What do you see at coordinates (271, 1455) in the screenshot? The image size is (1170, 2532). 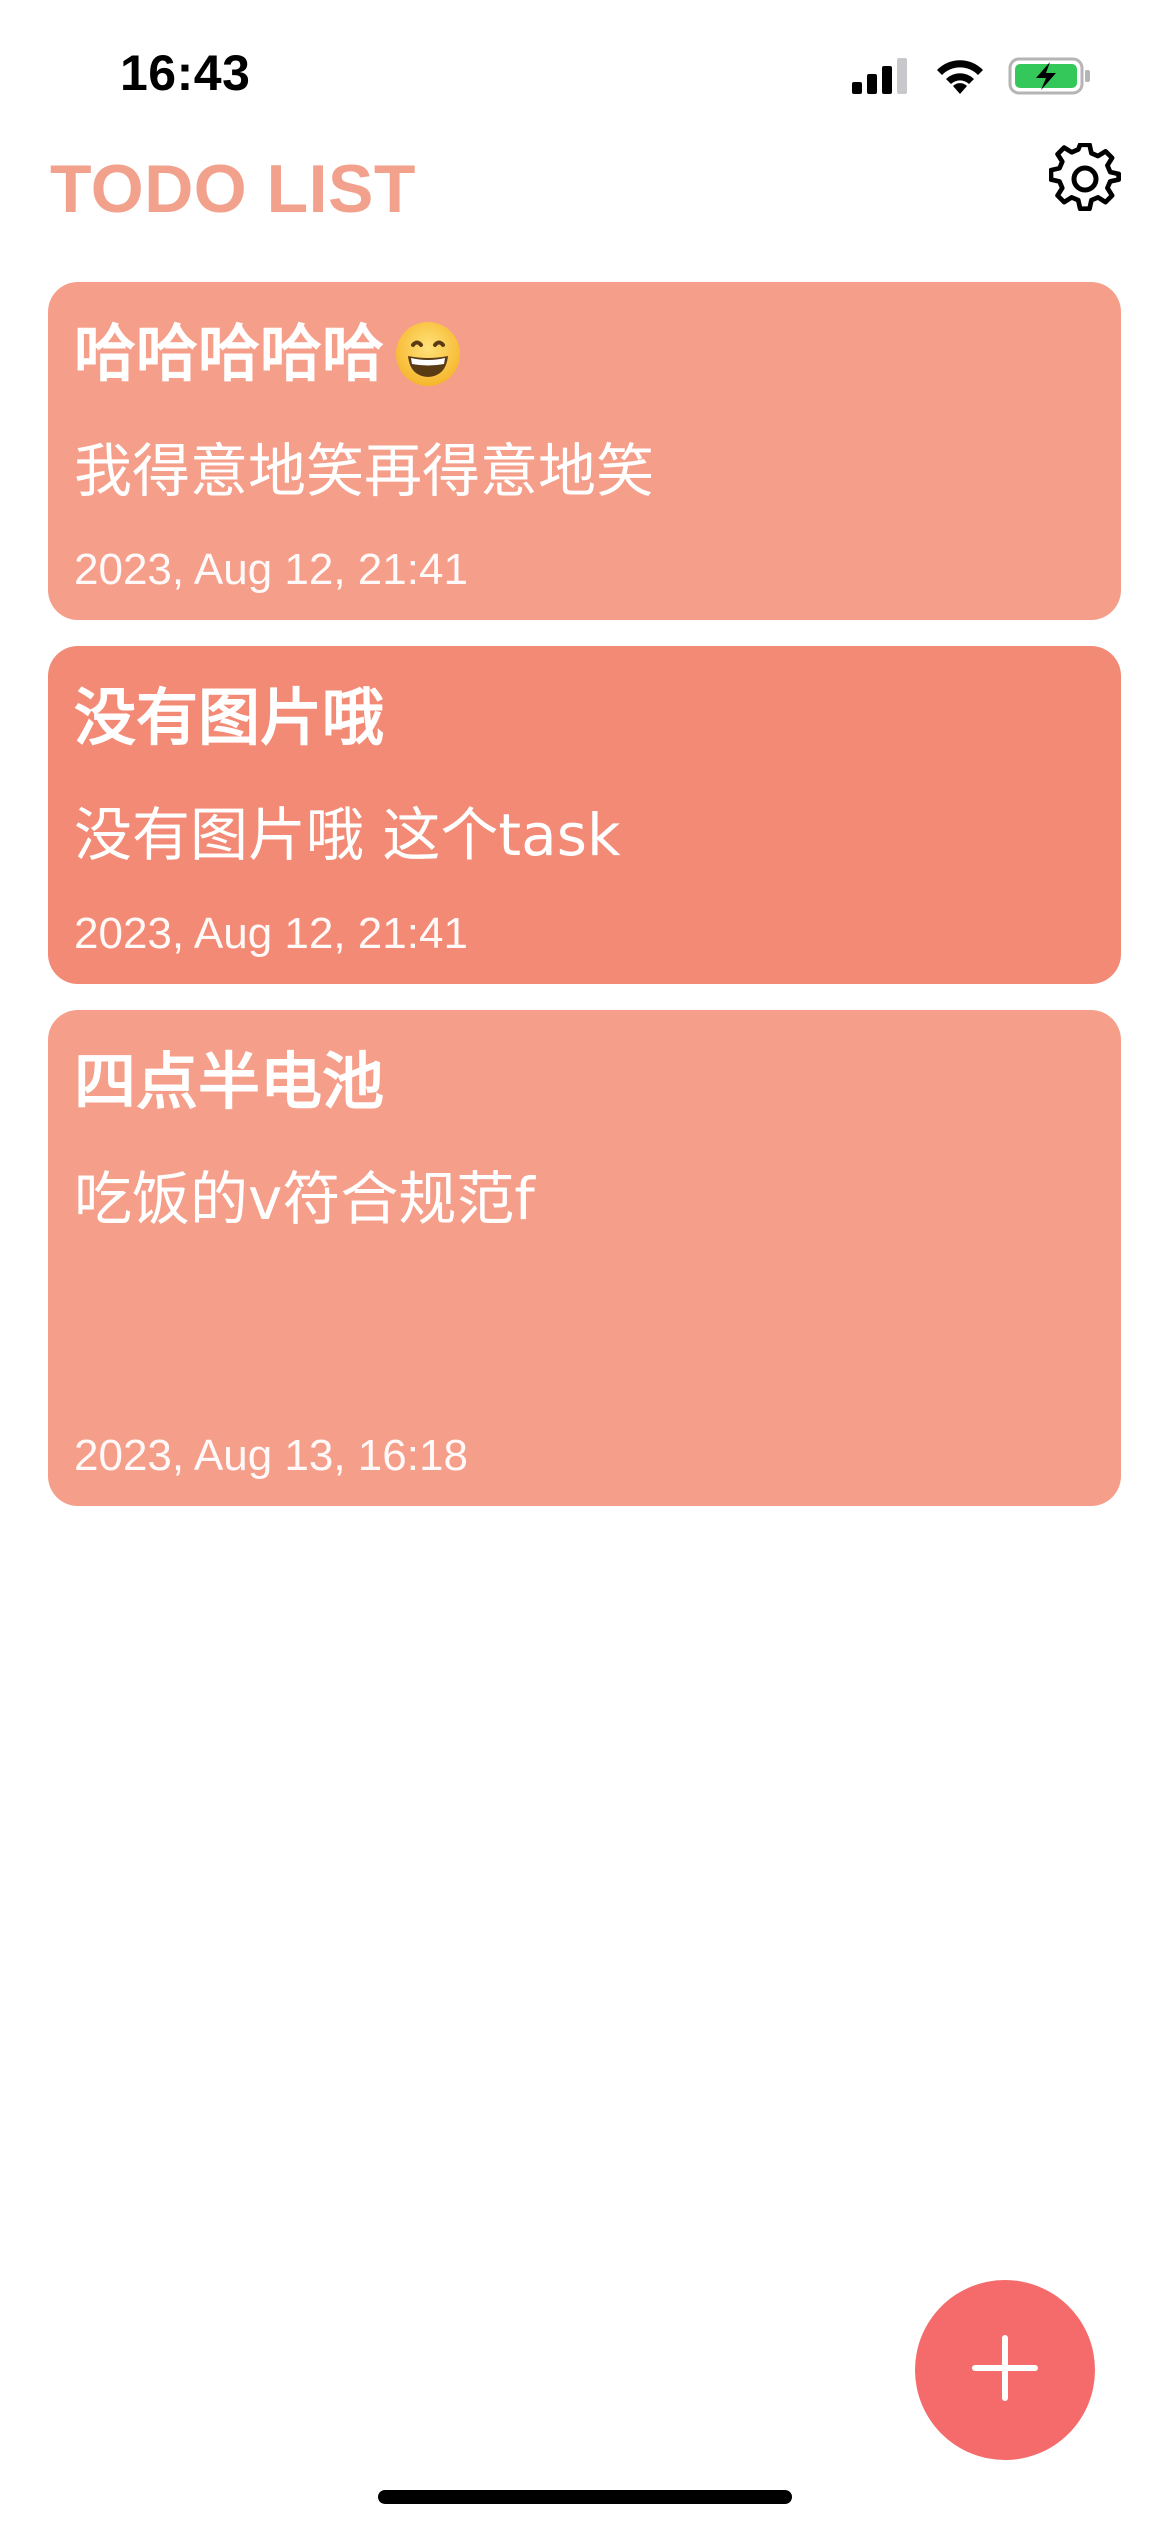 I see `task-date: 2023, Aug 13, 16:18` at bounding box center [271, 1455].